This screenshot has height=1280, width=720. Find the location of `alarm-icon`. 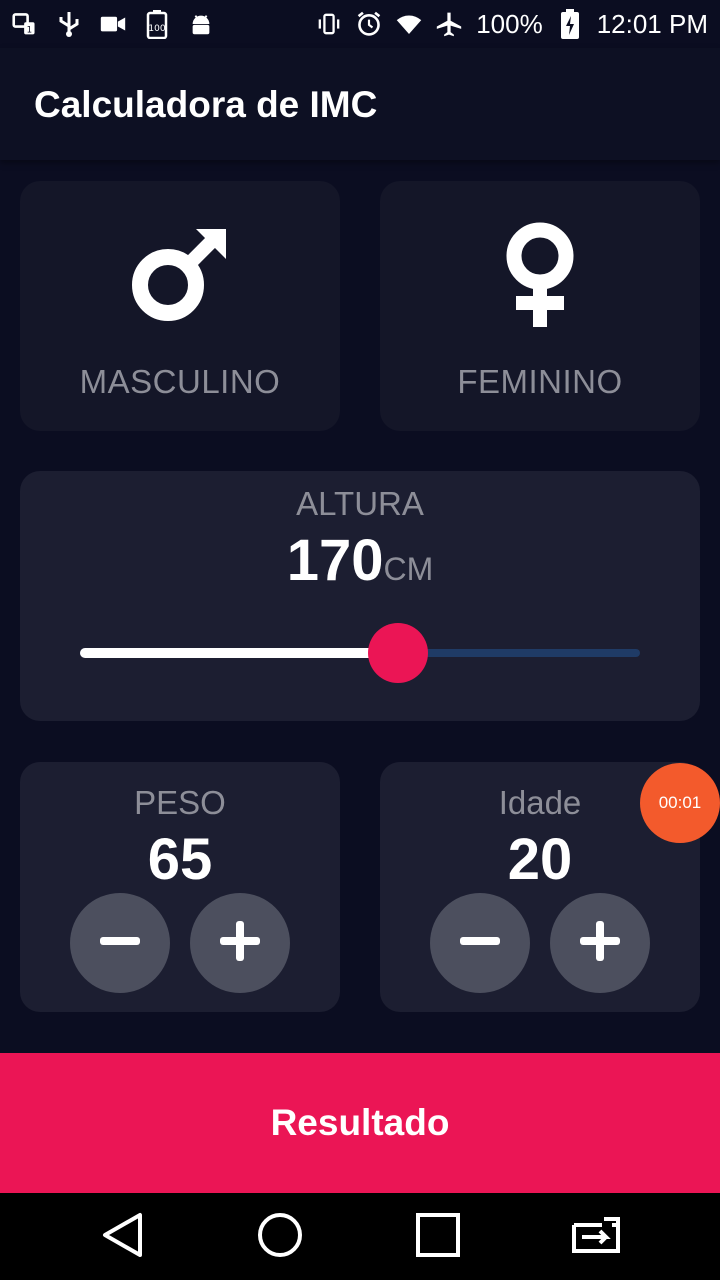

alarm-icon is located at coordinates (369, 24).